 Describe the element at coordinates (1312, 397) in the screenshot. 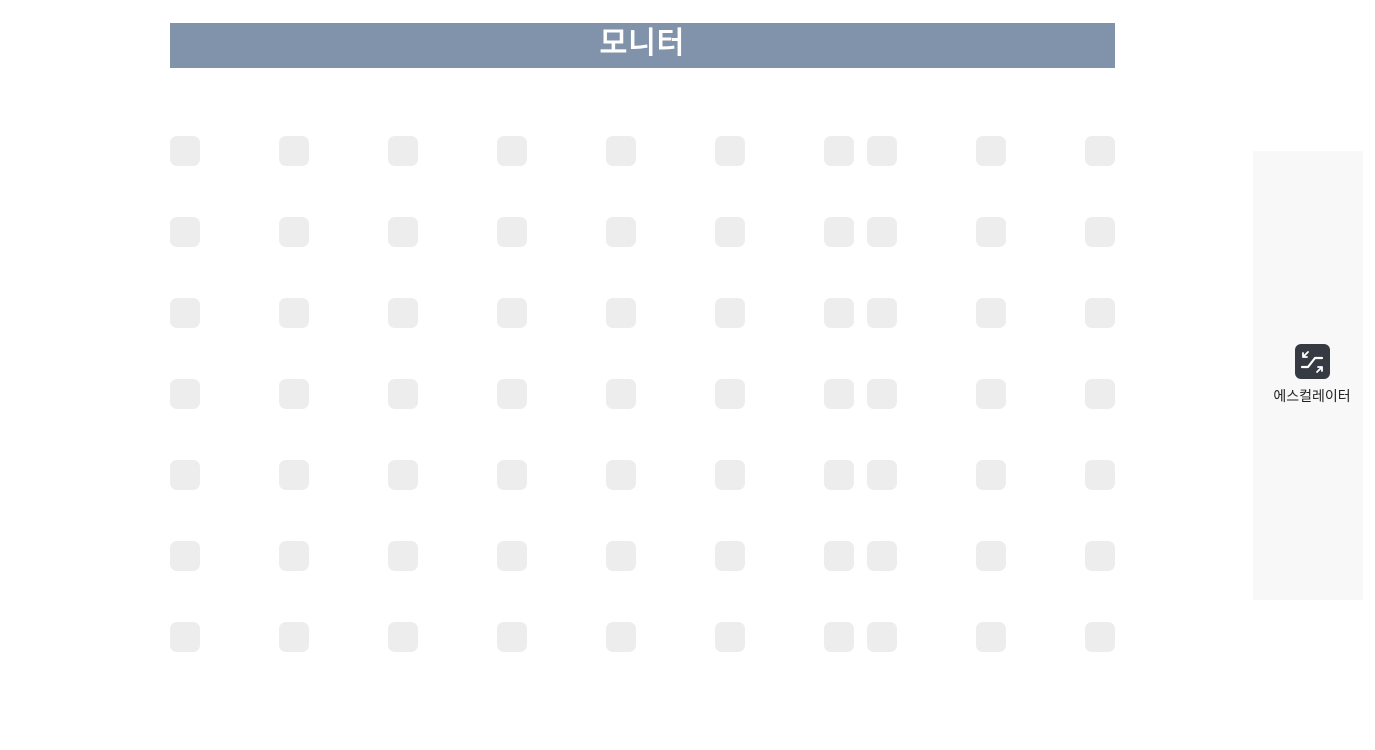

I see `escalator-label: 에스컬레이터` at that location.